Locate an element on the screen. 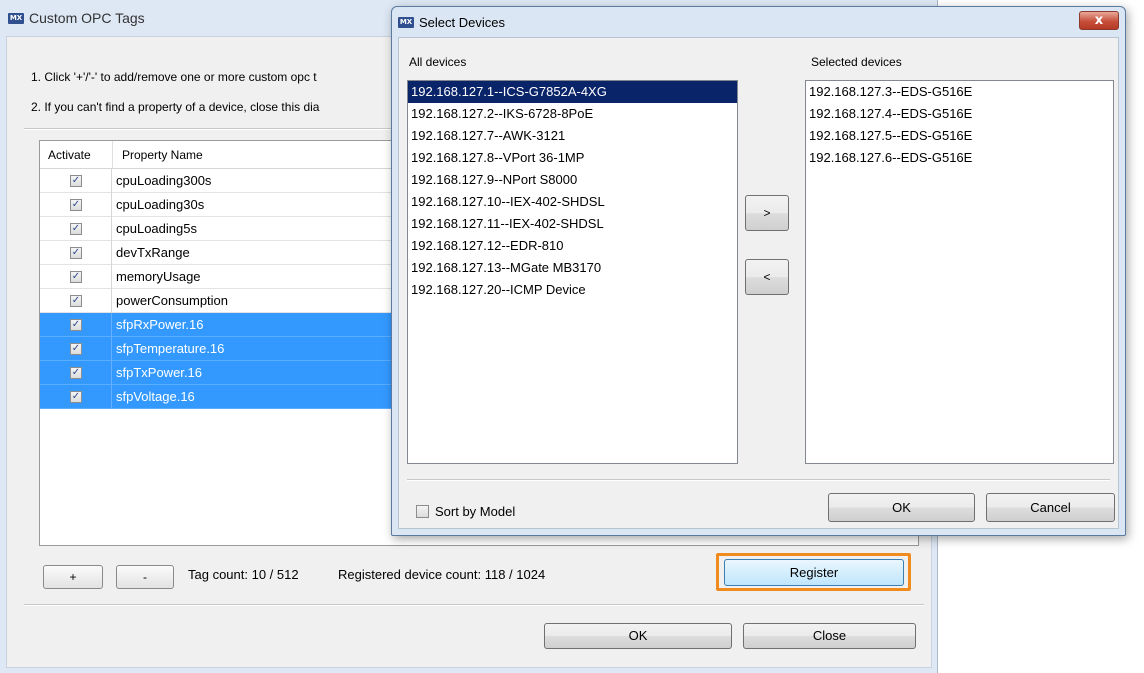  list-item: 192.168.127.4--EDS-G516E is located at coordinates (959, 114).